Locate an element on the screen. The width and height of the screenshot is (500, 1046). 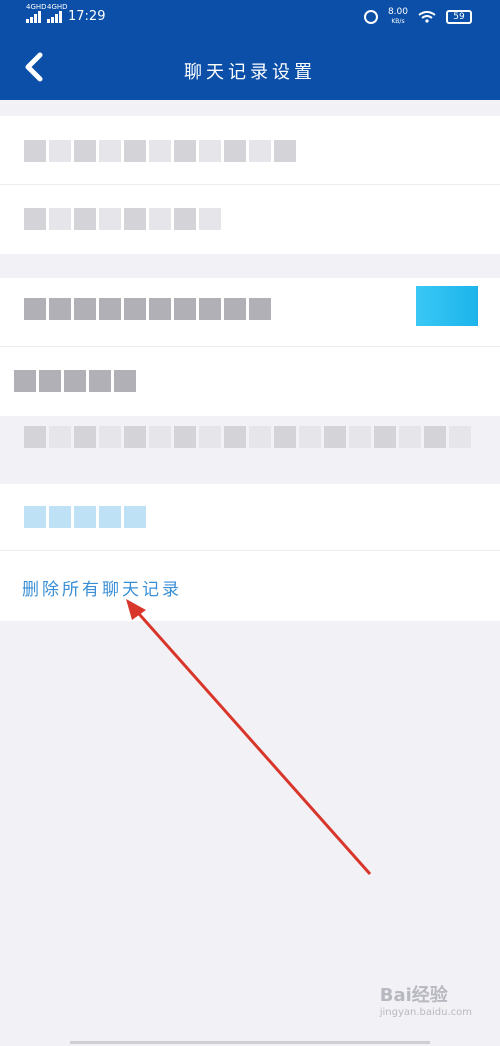
status-left: 4GHD 4GHD 17:29 is located at coordinates (66, 13).